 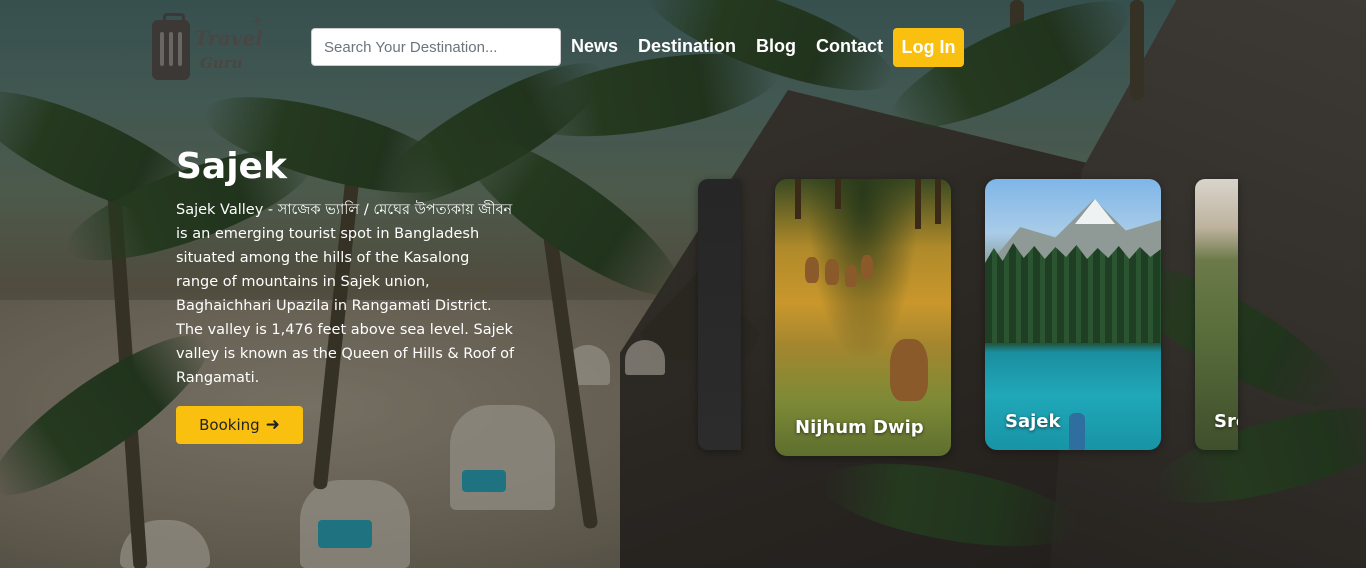 I want to click on search-input, so click(x=436, y=47).